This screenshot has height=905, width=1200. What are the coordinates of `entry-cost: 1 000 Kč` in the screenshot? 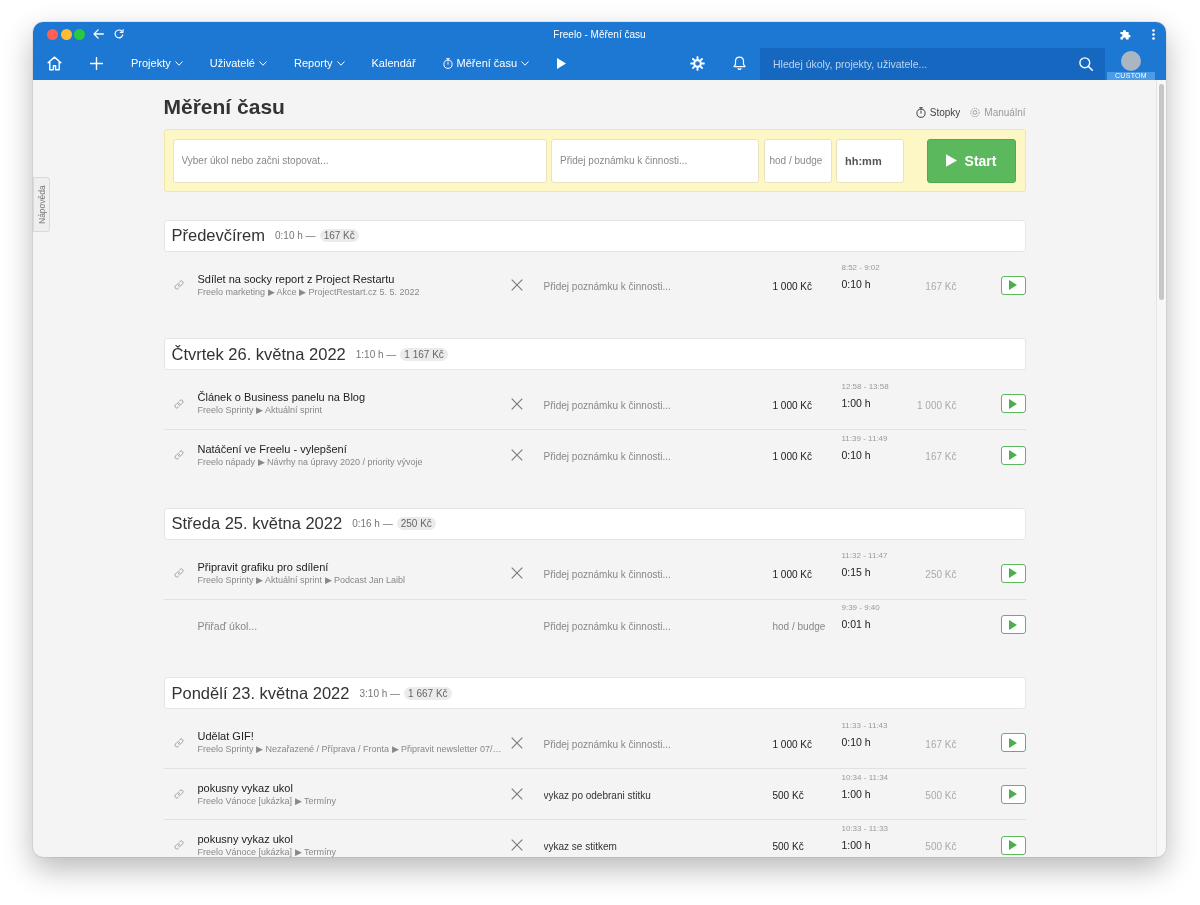 It's located at (937, 405).